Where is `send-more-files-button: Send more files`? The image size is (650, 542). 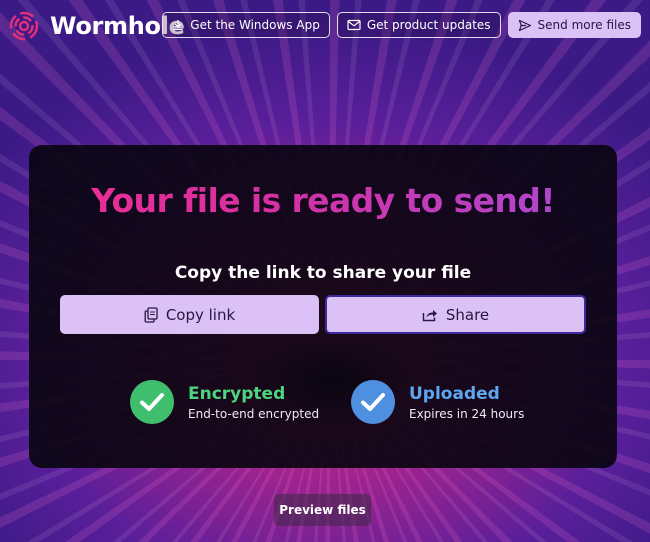 send-more-files-button: Send more files is located at coordinates (574, 25).